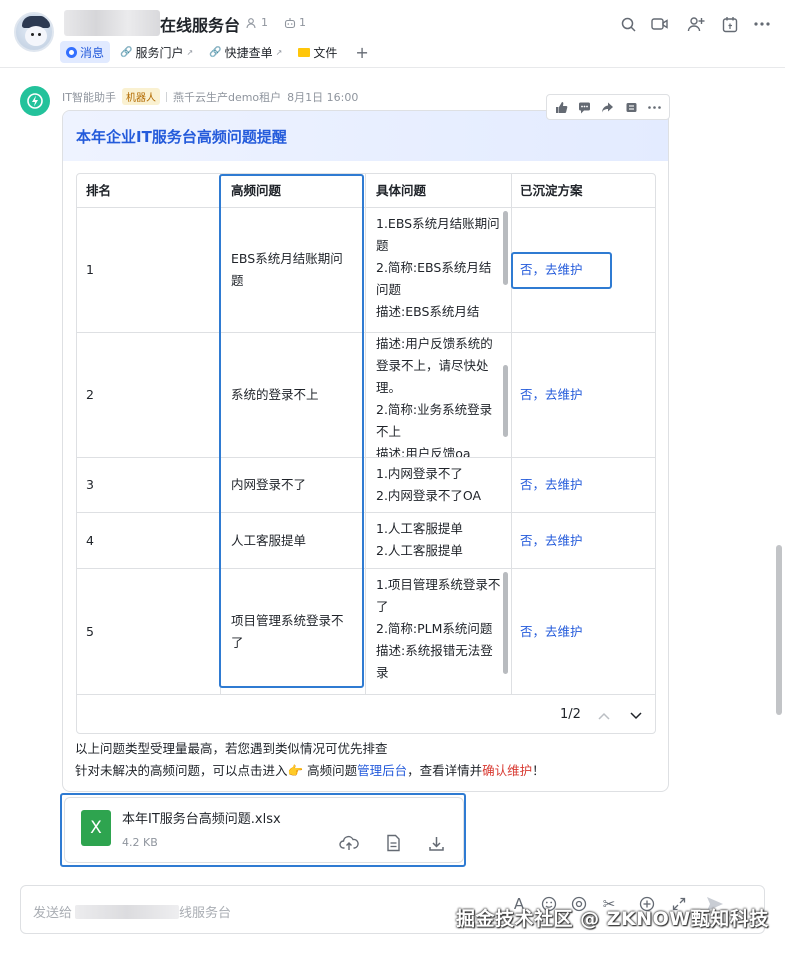 The image size is (785, 955). I want to click on message-action-bar, so click(608, 107).